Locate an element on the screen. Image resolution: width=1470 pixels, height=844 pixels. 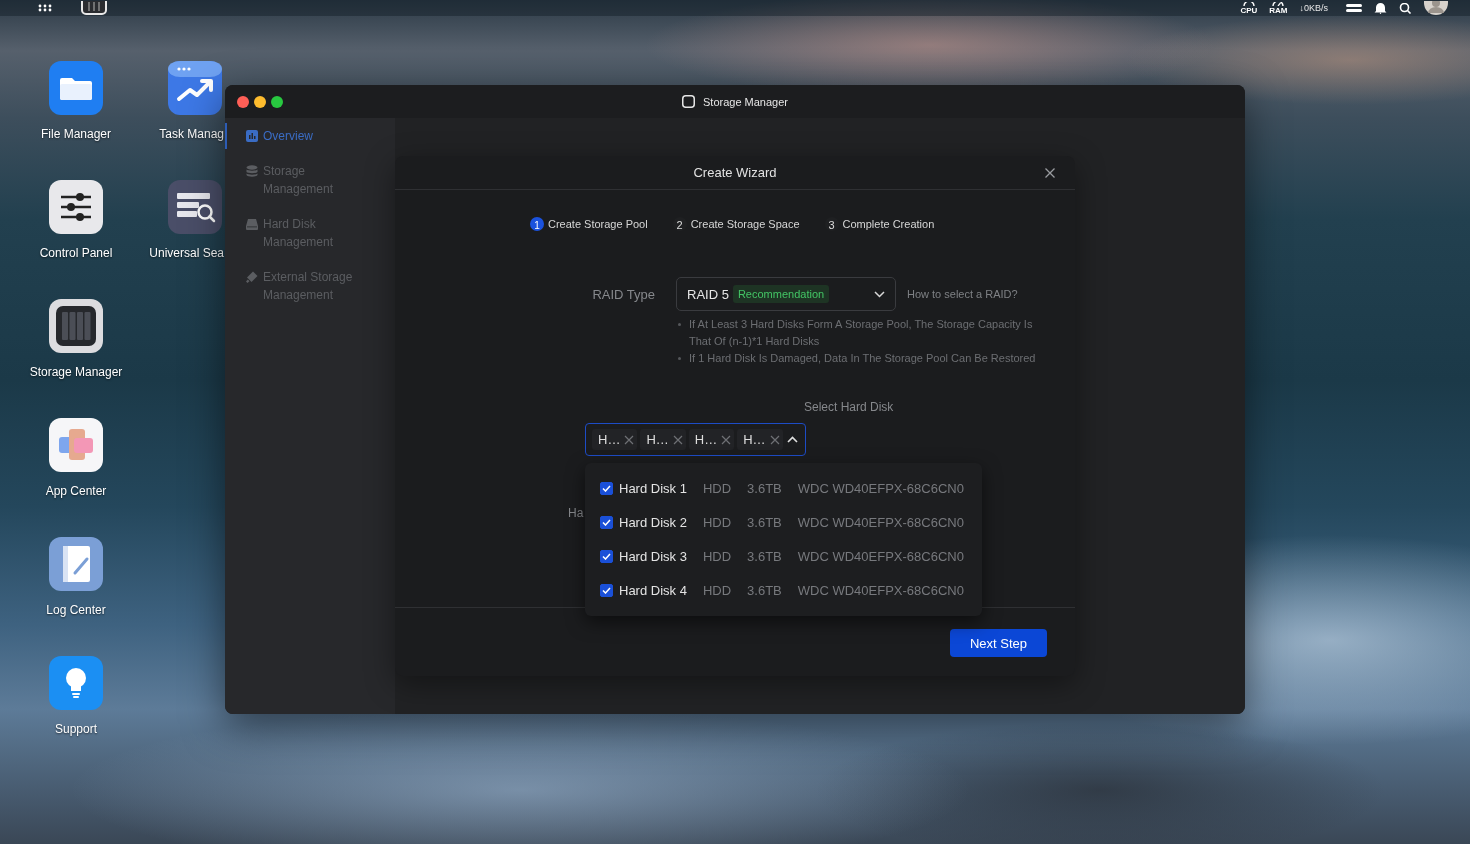
disk-name: Hard Disk 3 is located at coordinates (653, 556).